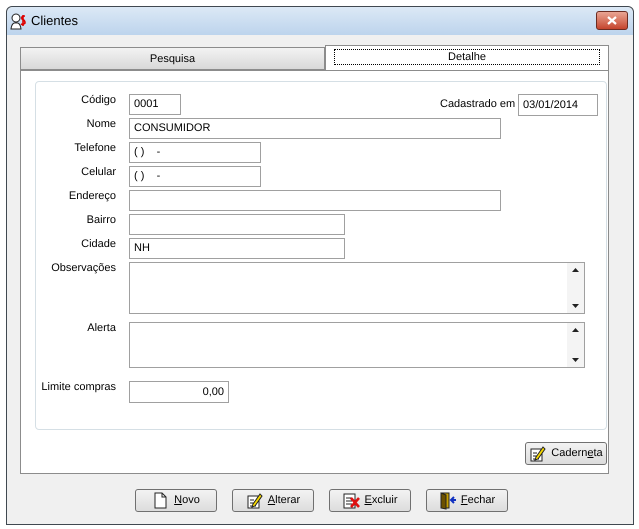 This screenshot has width=639, height=529. What do you see at coordinates (94, 148) in the screenshot?
I see `field-label: Telefone` at bounding box center [94, 148].